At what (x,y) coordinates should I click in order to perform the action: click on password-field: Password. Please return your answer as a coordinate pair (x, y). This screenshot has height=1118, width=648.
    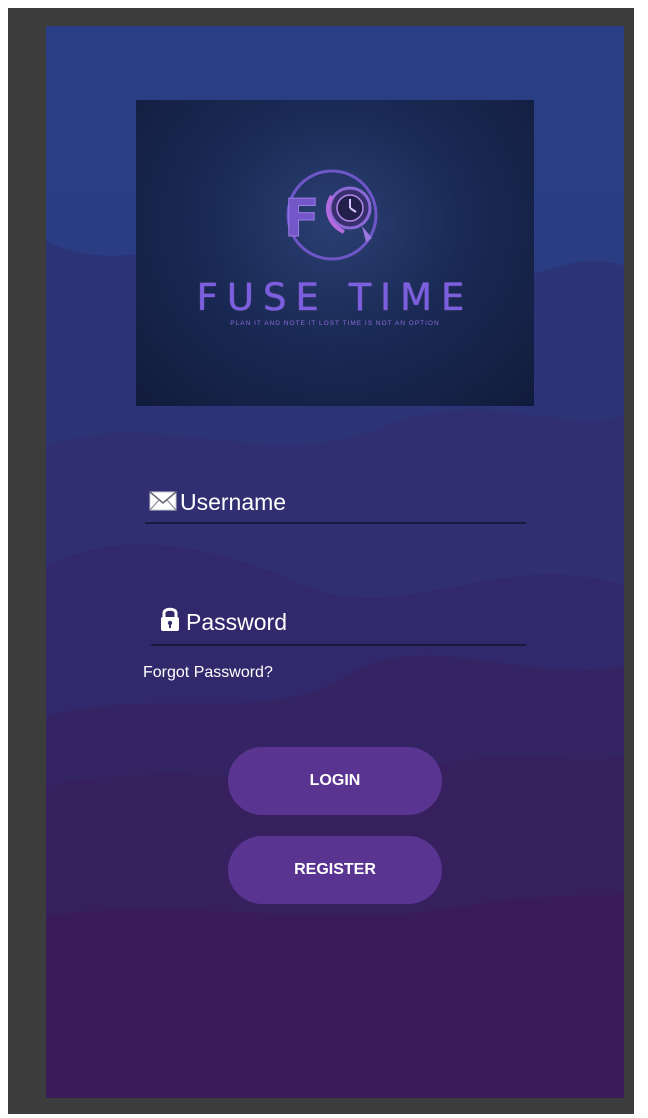
    Looking at the image, I should click on (338, 623).